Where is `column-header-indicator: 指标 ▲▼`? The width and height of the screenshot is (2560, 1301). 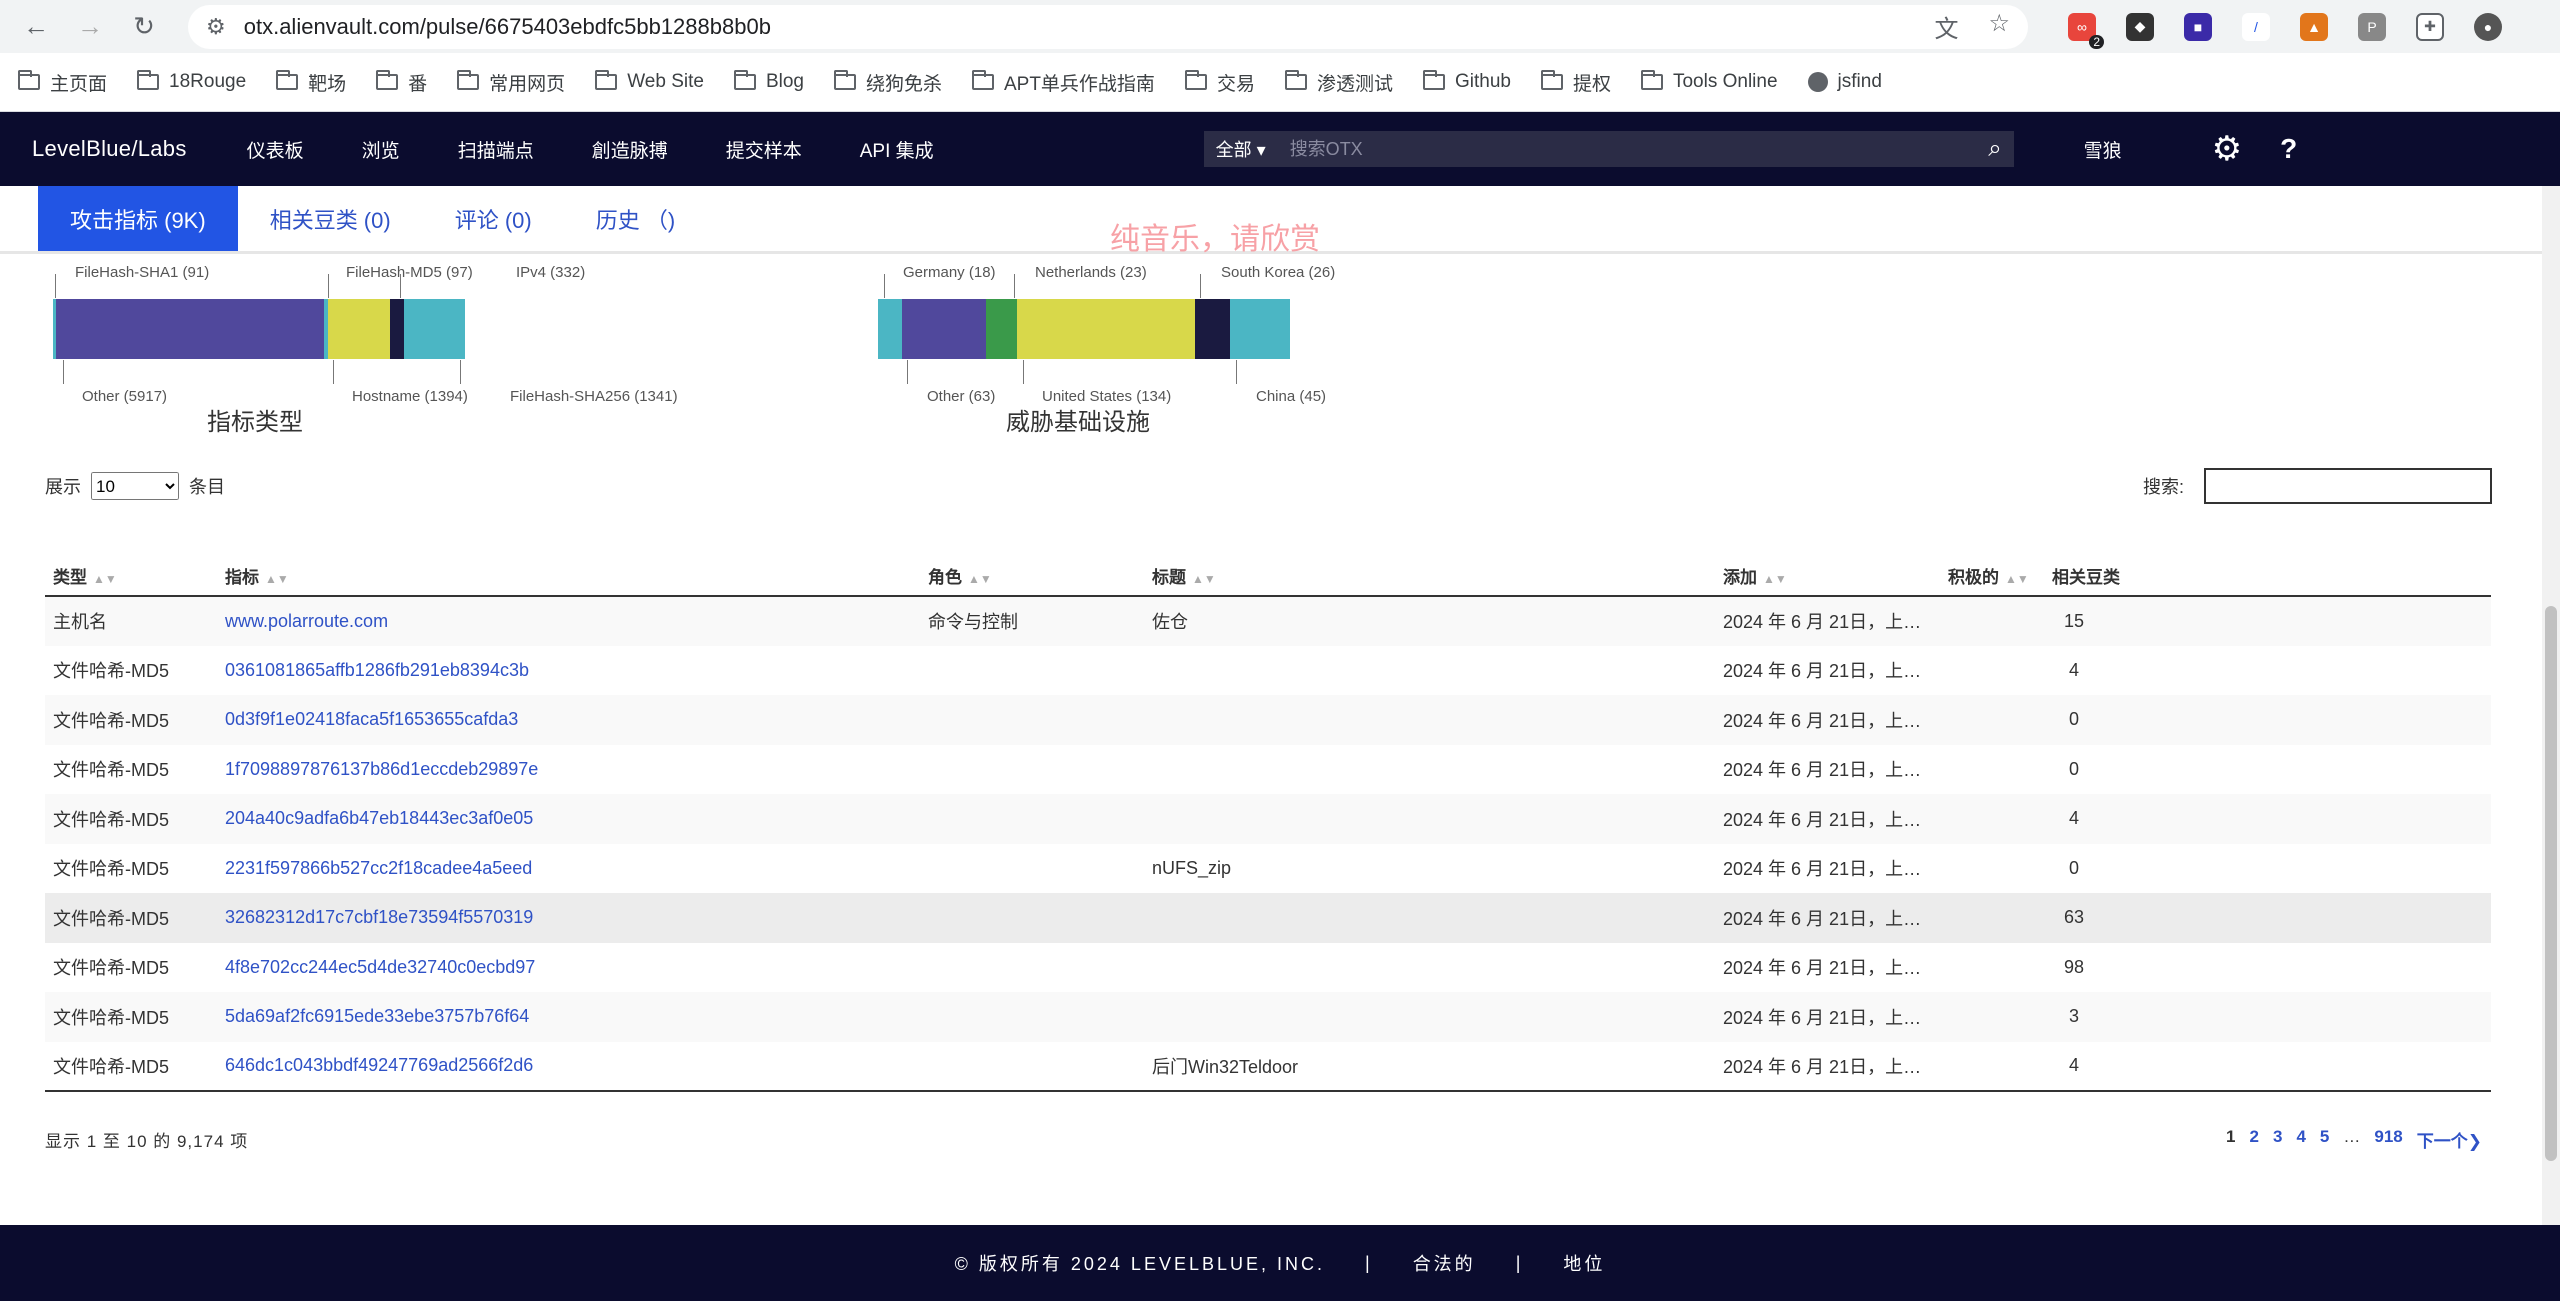 column-header-indicator: 指标 ▲▼ is located at coordinates (568, 576).